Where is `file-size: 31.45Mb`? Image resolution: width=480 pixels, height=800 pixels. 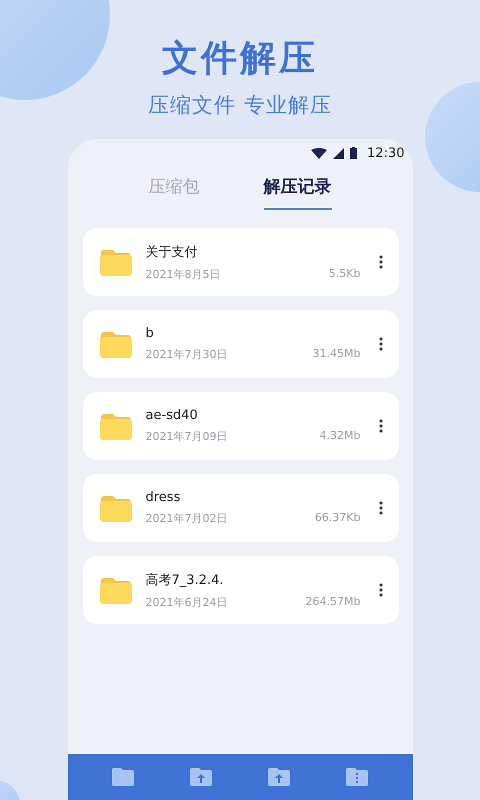 file-size: 31.45Mb is located at coordinates (336, 354).